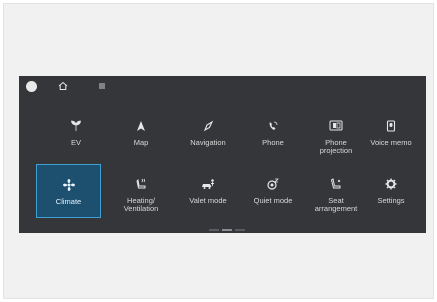 The image size is (437, 302). I want to click on fan-icon, so click(69, 185).